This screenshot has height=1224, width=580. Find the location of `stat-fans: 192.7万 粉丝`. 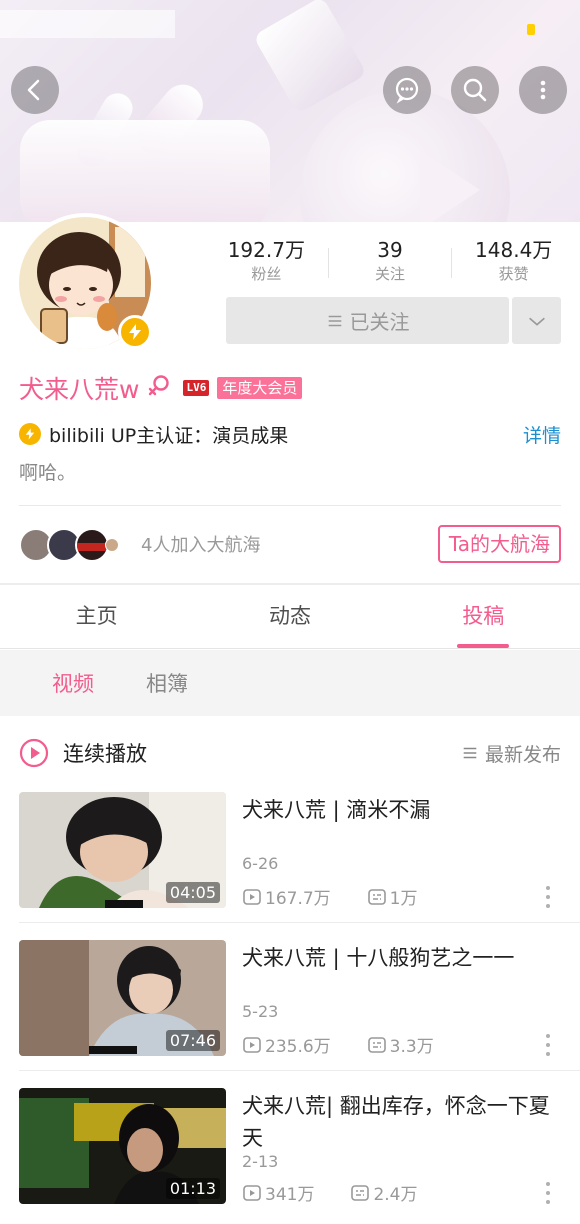

stat-fans: 192.7万 粉丝 is located at coordinates (266, 262).